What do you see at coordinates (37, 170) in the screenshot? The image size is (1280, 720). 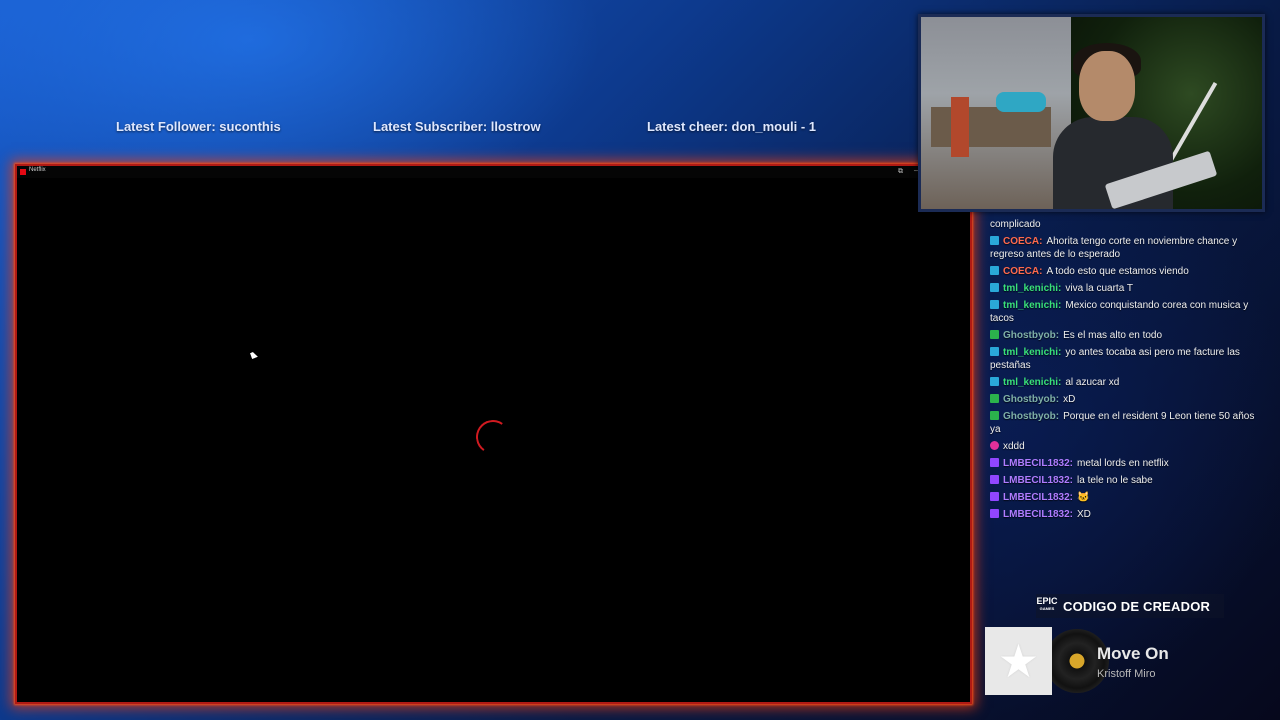 I see `window-title: Netflix` at bounding box center [37, 170].